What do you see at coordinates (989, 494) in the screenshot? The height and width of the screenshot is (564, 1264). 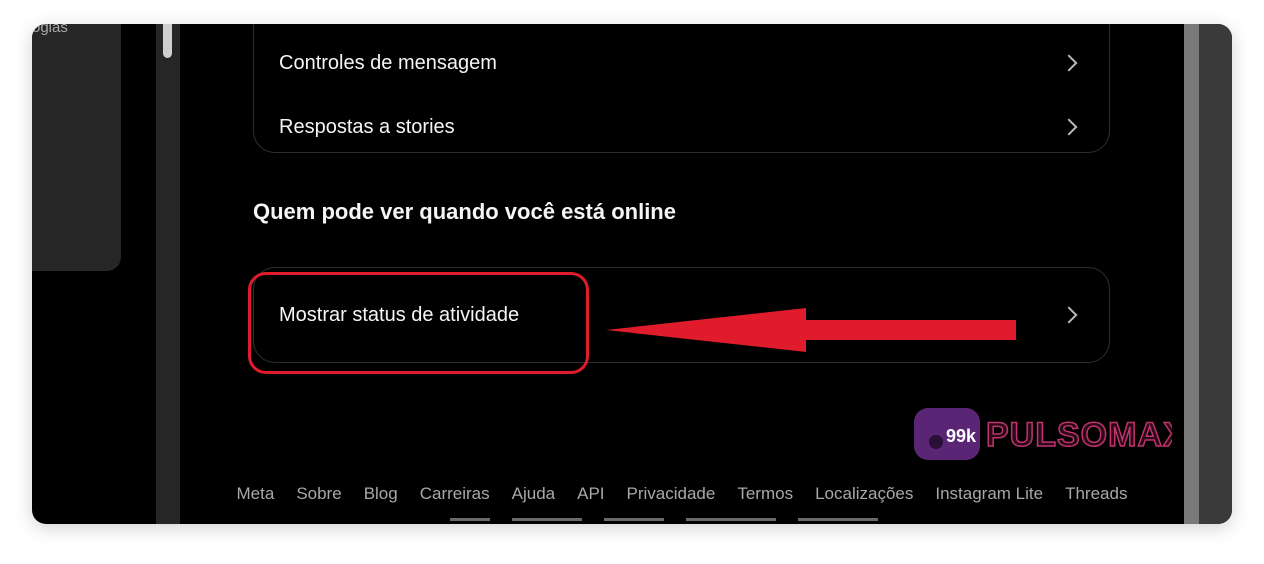 I see `footer-link: Instagram Lite` at bounding box center [989, 494].